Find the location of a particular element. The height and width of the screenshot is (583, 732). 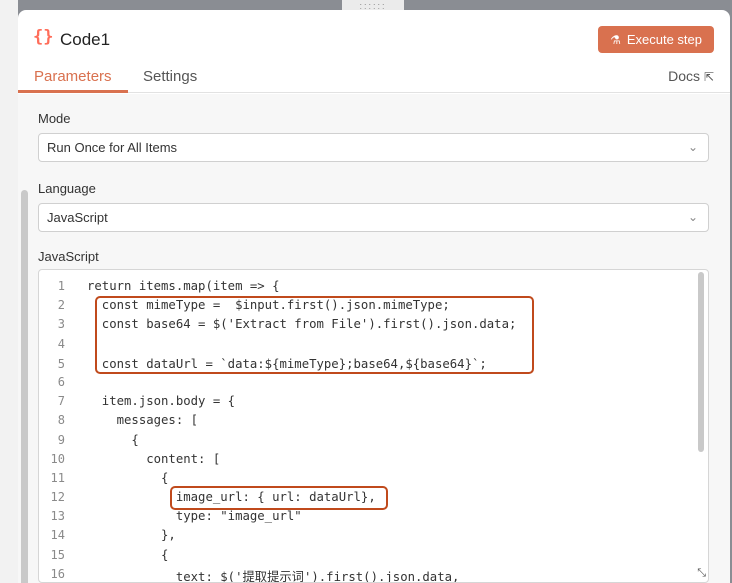

code-line: return items.map(item => { is located at coordinates (183, 286).